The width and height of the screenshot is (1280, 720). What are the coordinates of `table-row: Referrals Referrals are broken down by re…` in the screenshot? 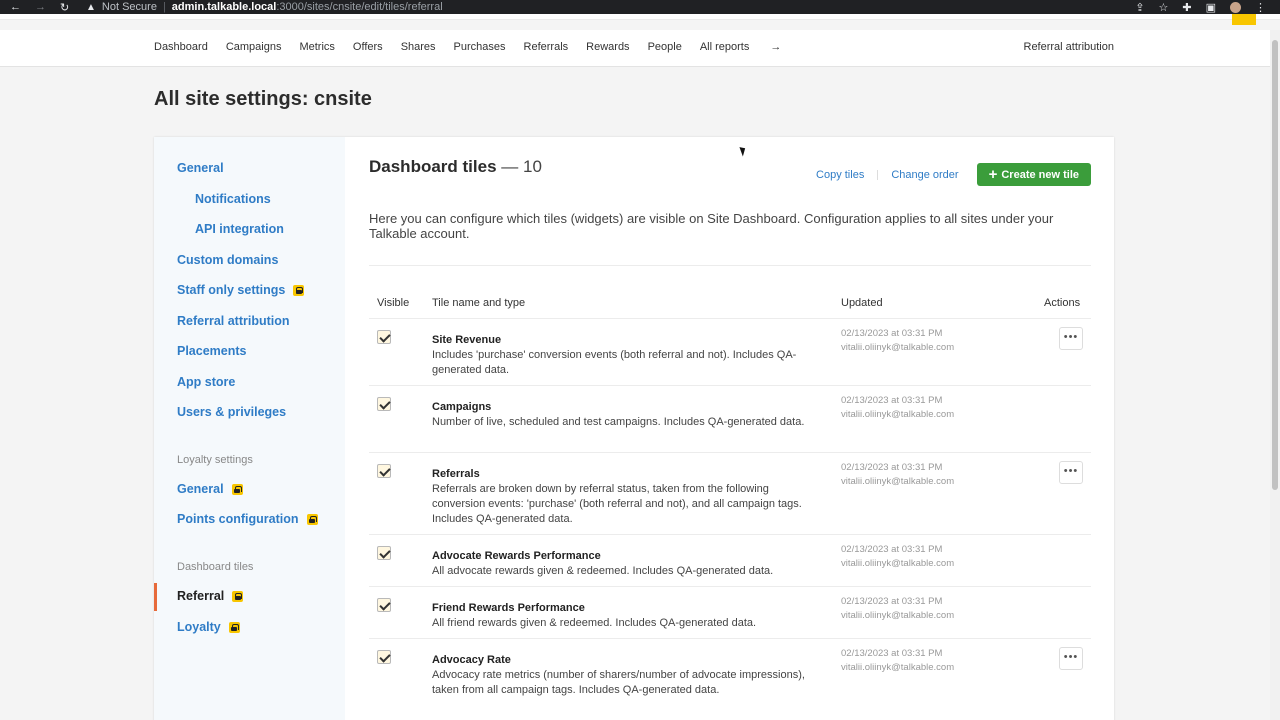 It's located at (730, 493).